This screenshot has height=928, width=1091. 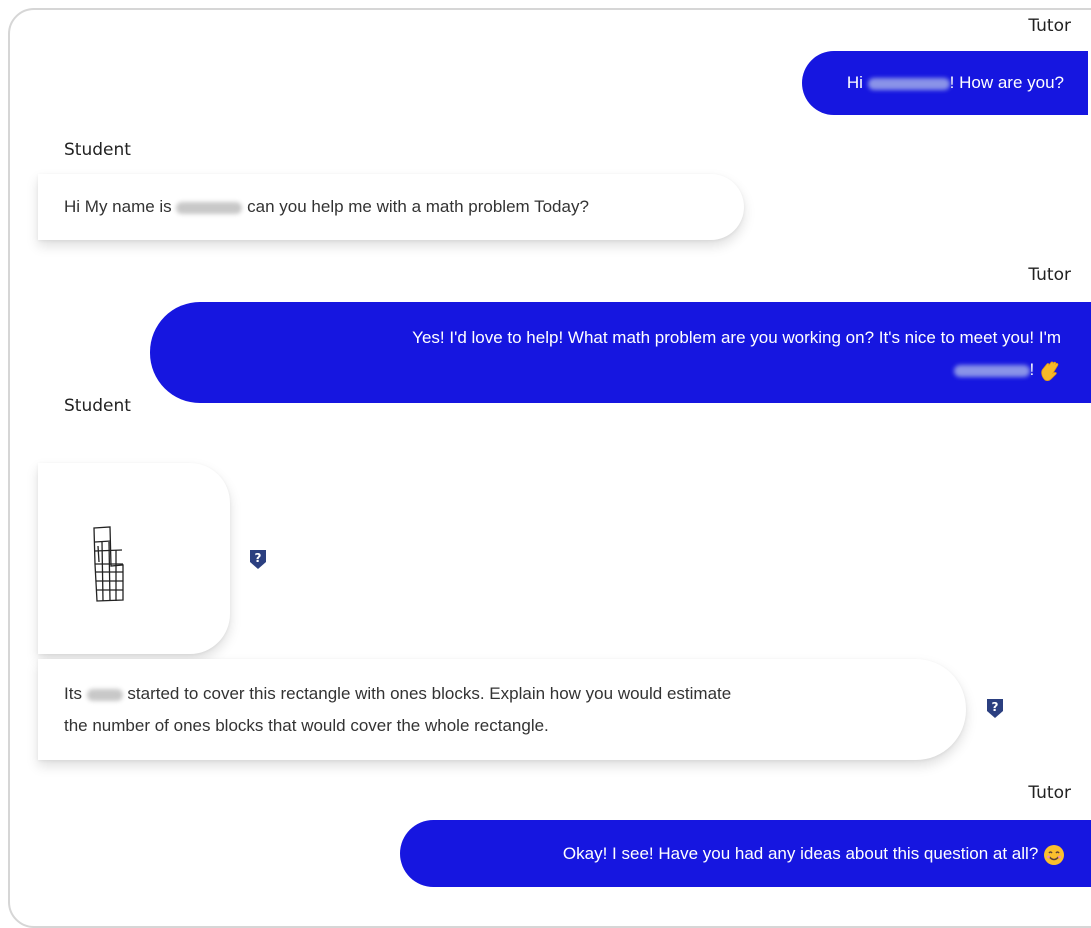 What do you see at coordinates (1054, 854) in the screenshot?
I see `smiling-face-emoji` at bounding box center [1054, 854].